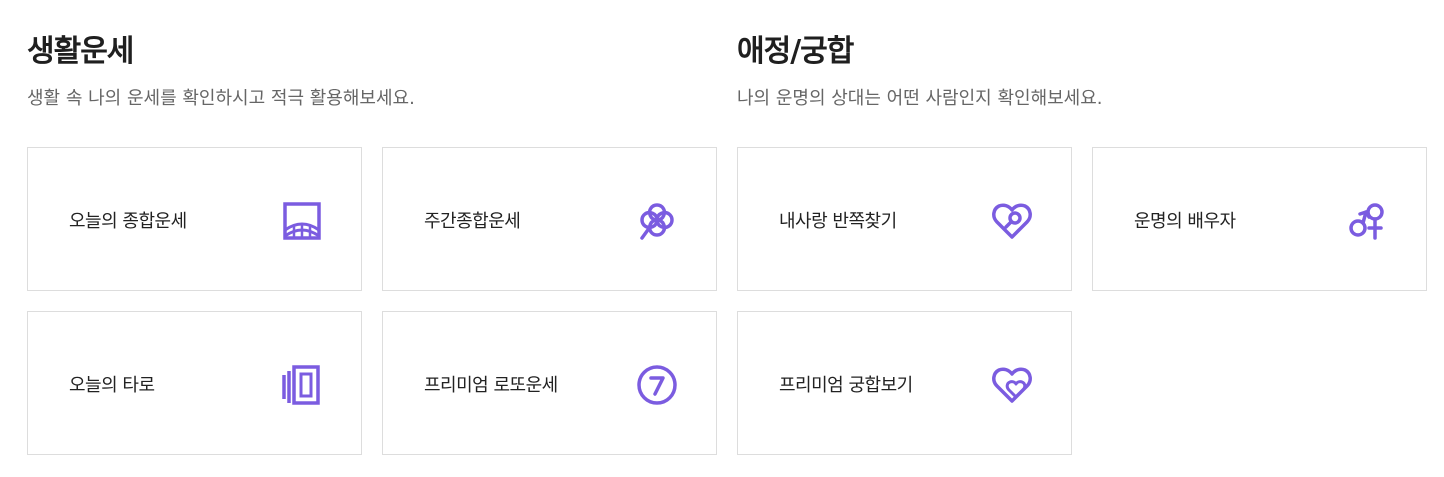 Image resolution: width=1444 pixels, height=477 pixels. I want to click on lotto-seven-icon, so click(657, 385).